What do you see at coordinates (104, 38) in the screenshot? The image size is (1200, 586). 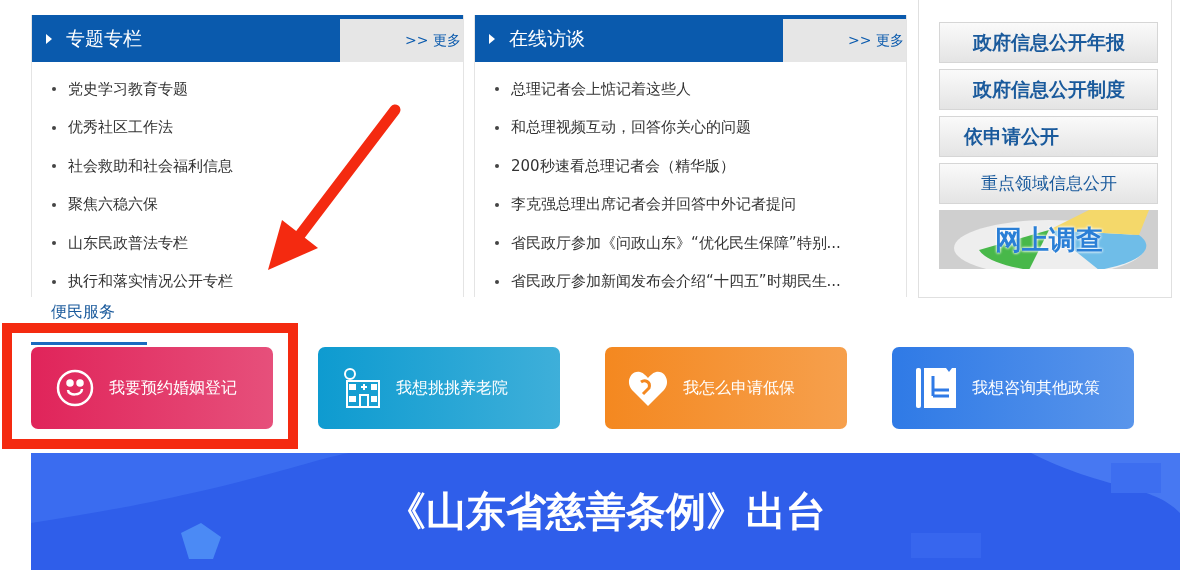 I see `panel-title: 专题专栏` at bounding box center [104, 38].